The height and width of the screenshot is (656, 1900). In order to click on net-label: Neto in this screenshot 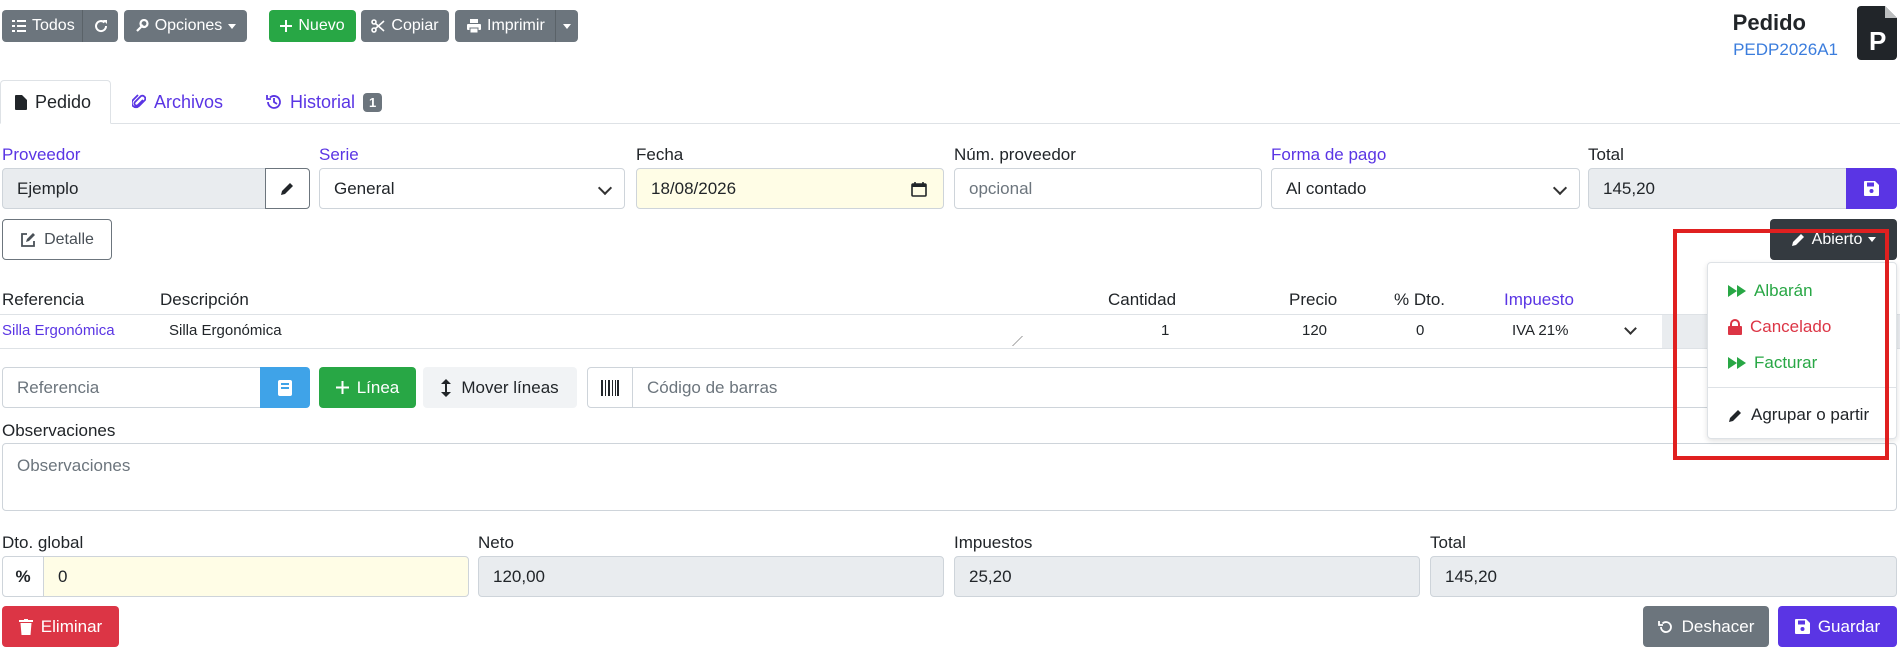, I will do `click(496, 542)`.